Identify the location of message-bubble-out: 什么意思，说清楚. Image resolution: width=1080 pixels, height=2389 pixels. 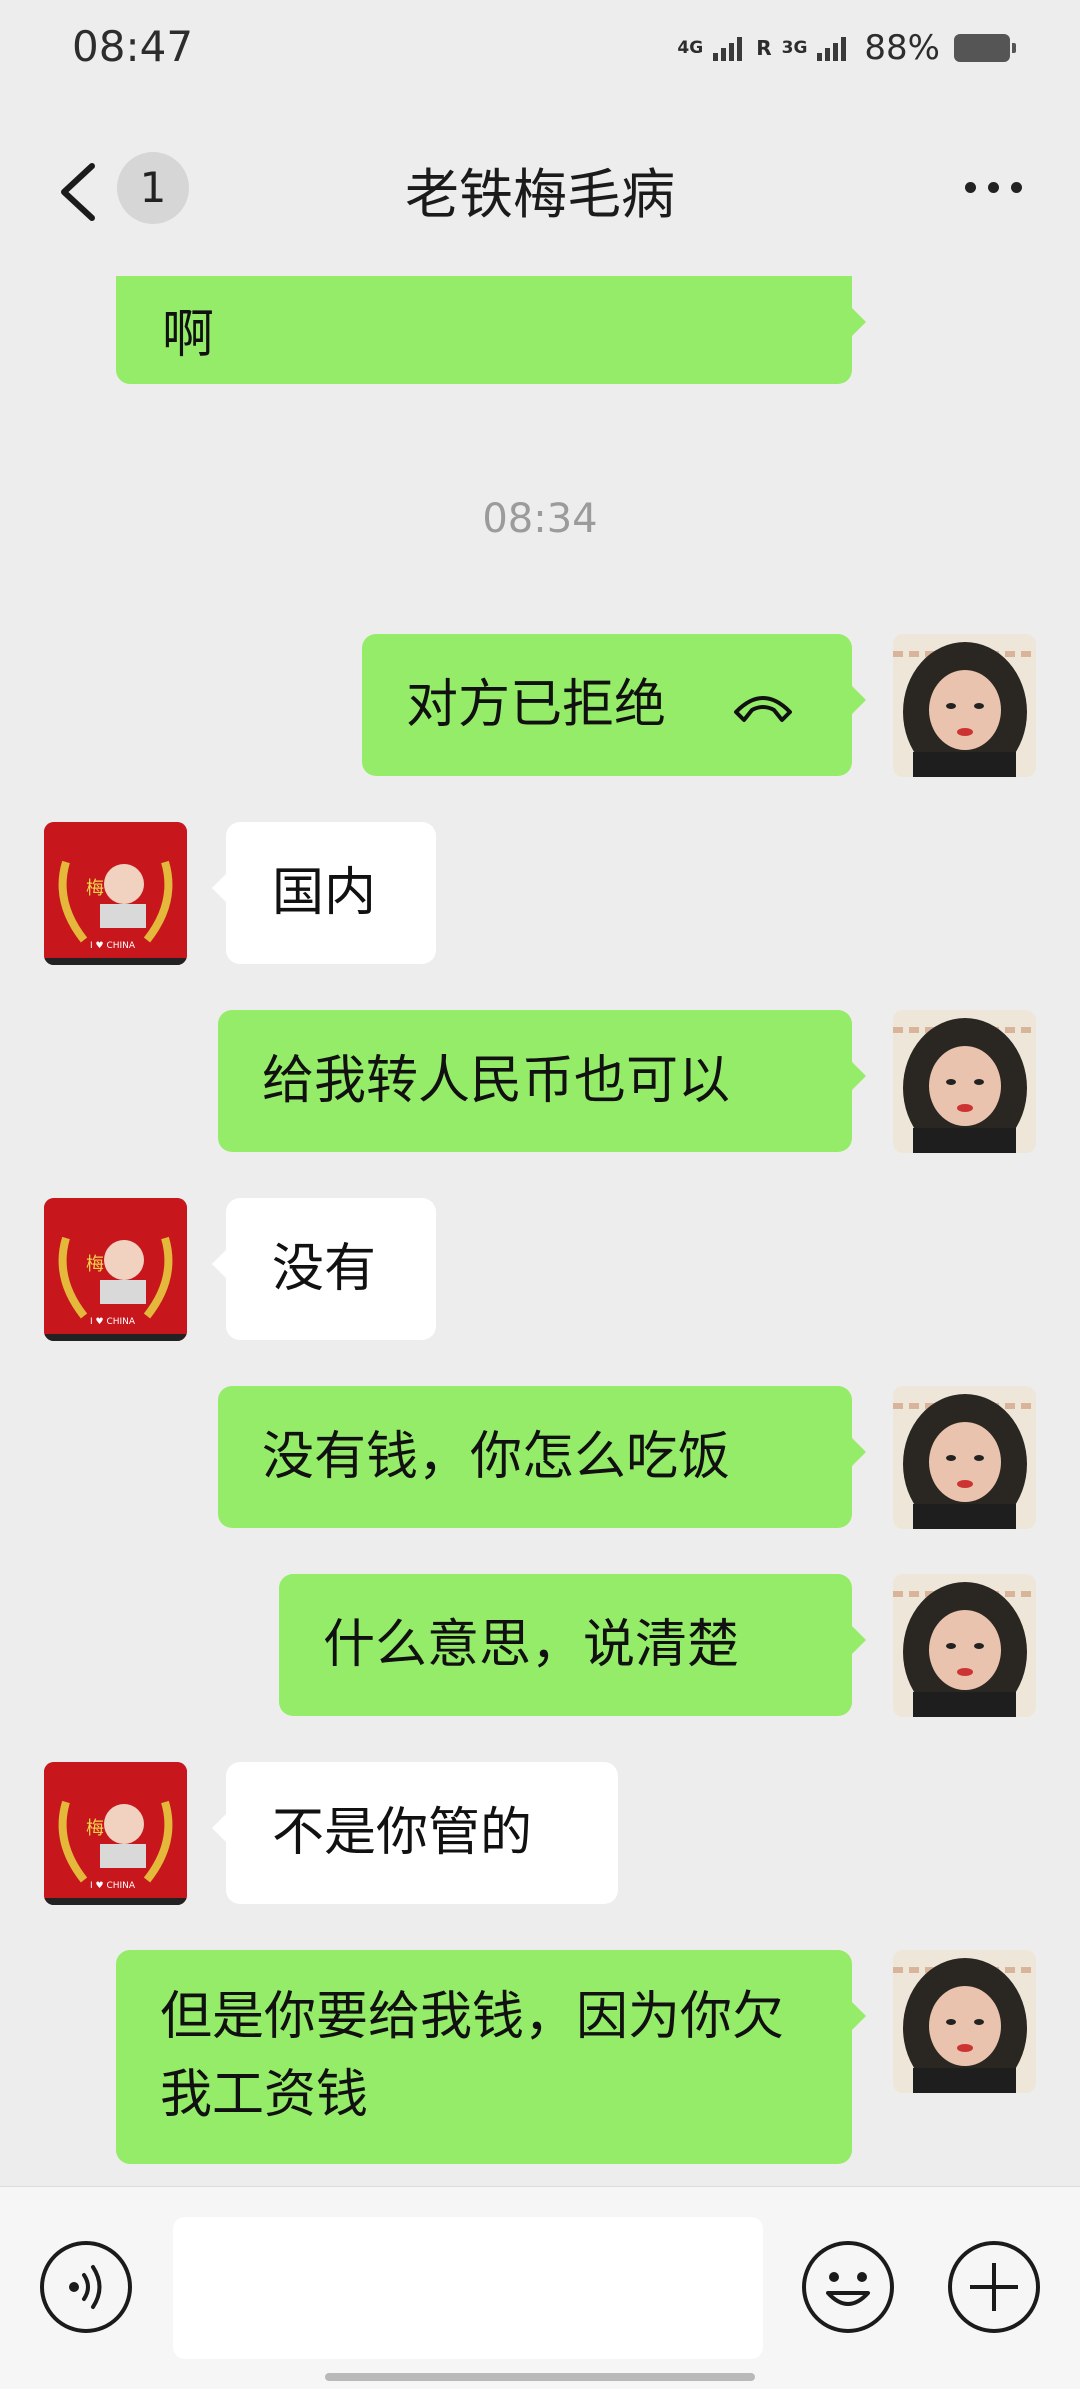
(572, 1645).